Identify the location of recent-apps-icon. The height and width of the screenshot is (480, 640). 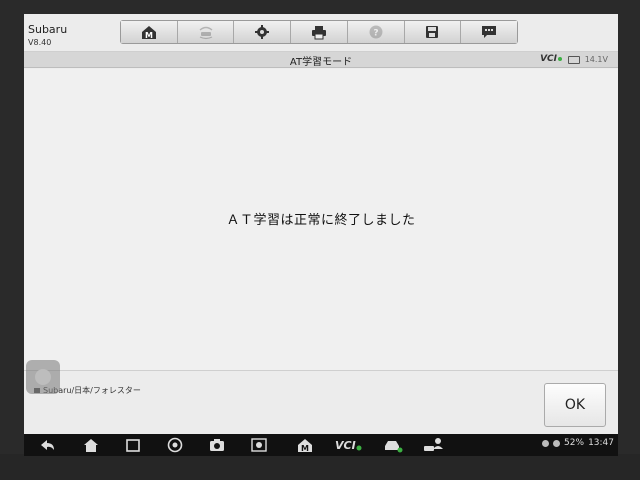
(133, 445).